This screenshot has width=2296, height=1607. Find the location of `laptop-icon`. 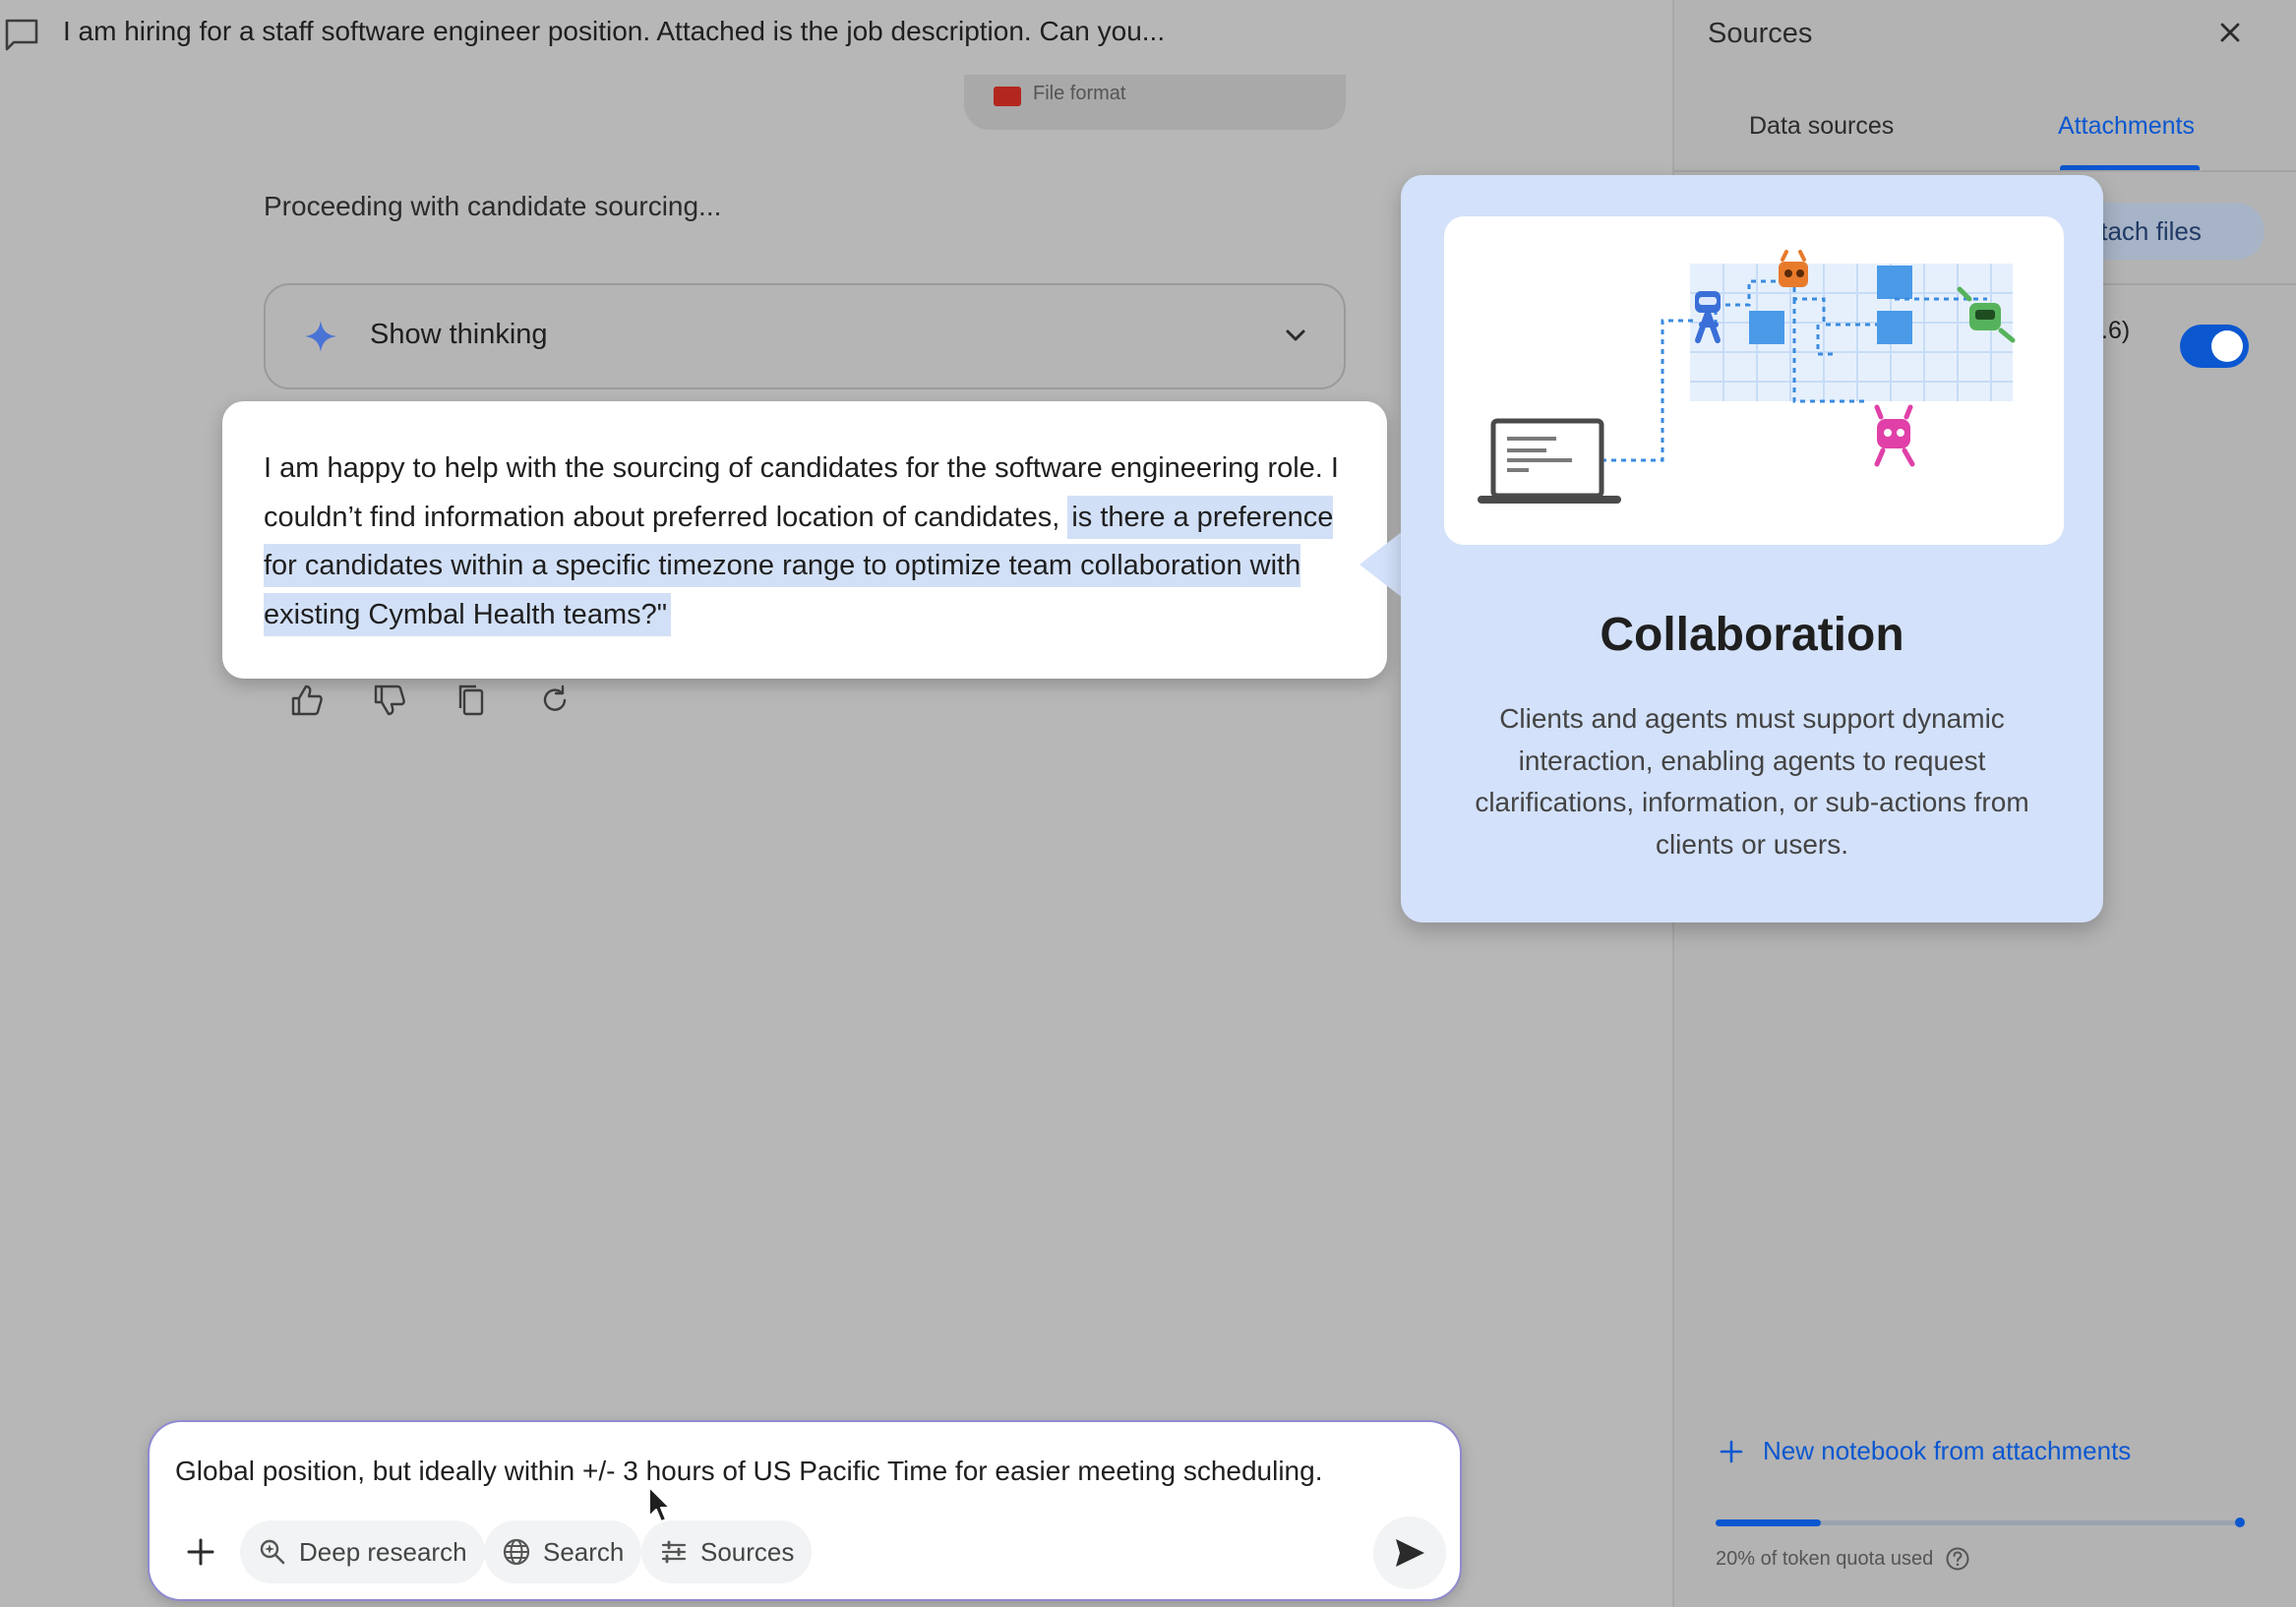

laptop-icon is located at coordinates (1549, 461).